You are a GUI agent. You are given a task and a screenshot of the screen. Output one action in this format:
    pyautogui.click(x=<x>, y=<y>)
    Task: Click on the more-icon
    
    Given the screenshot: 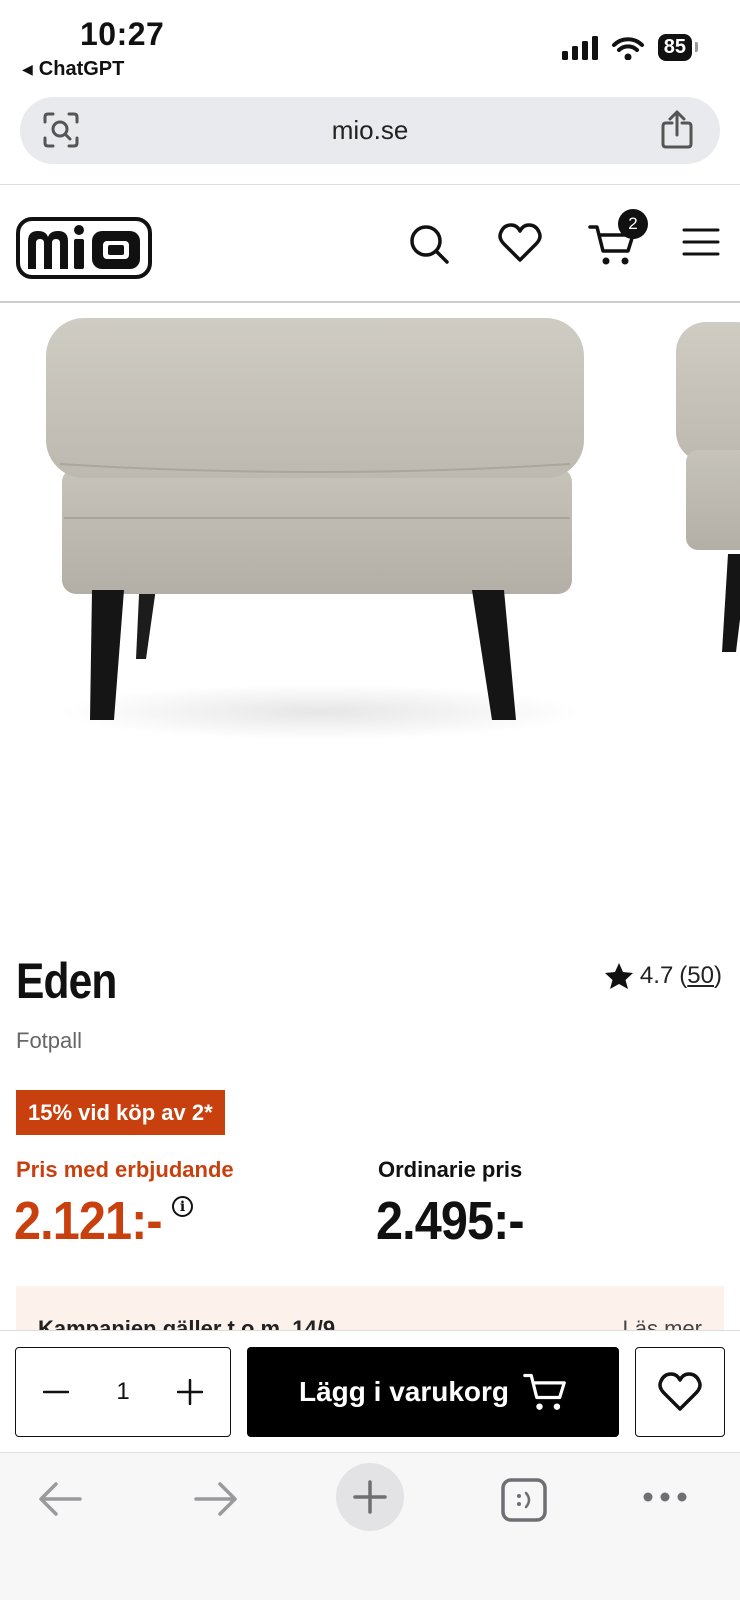 What is the action you would take?
    pyautogui.click(x=665, y=1497)
    